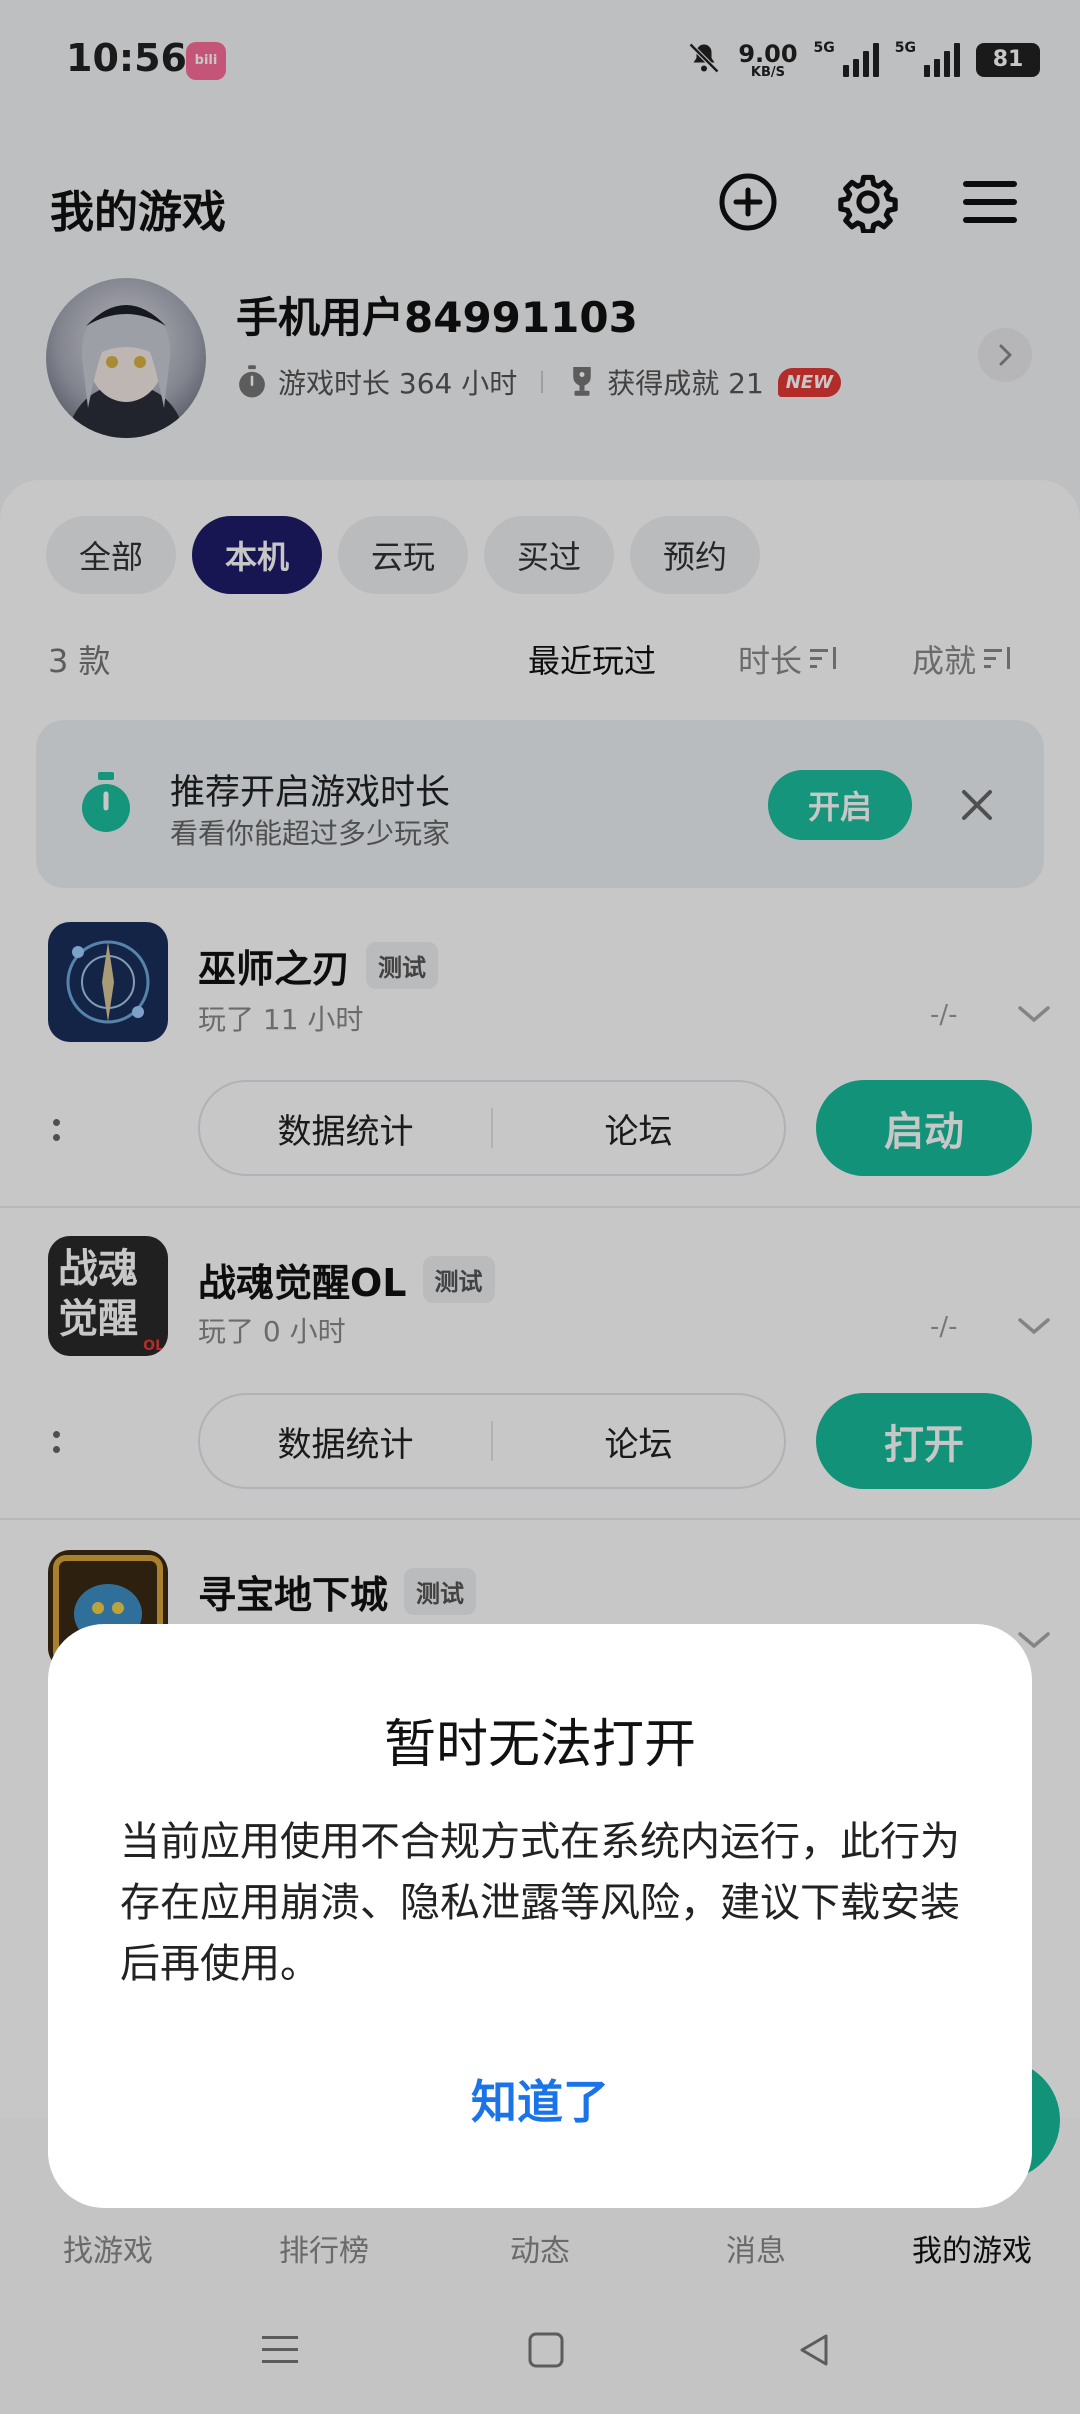 This screenshot has height=2414, width=1080. I want to click on dialog-ok-button: 知道了, so click(540, 2099).